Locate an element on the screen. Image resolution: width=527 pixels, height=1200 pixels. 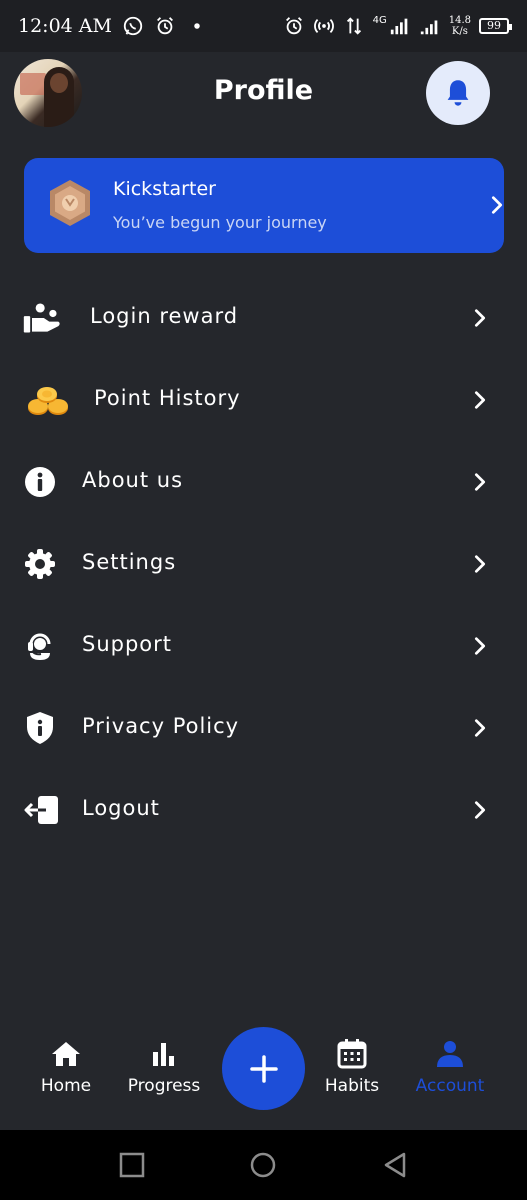
menu-label-settings: Settings is located at coordinates (129, 562).